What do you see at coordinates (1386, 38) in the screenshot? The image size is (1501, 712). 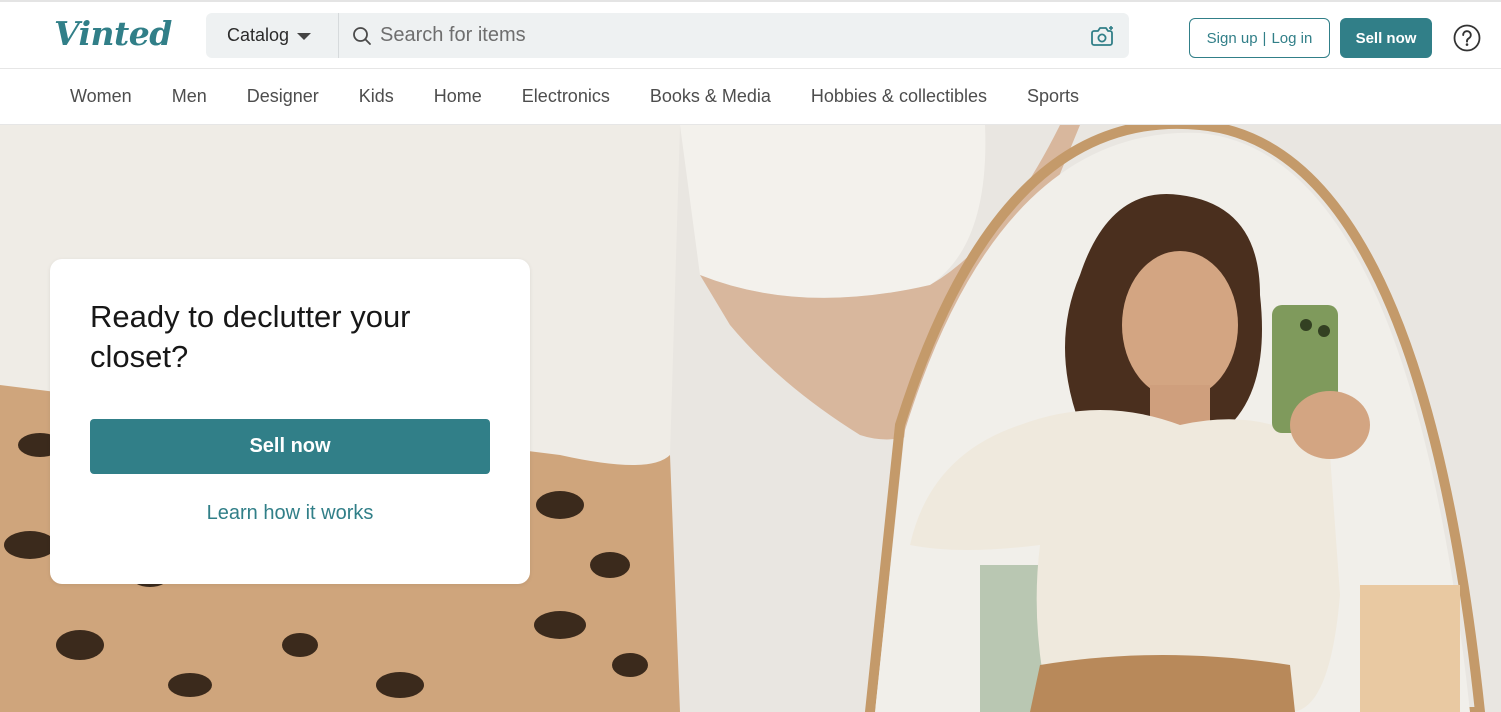 I see `header-sell-now-button: Sell now` at bounding box center [1386, 38].